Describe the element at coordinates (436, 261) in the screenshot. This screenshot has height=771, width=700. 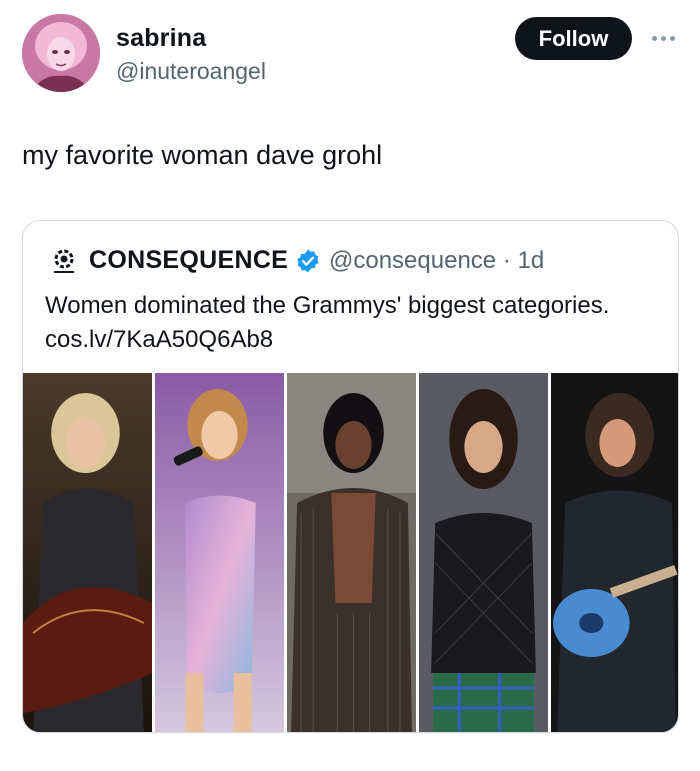
I see `quoted-handle-time: @consequence · 1d` at that location.